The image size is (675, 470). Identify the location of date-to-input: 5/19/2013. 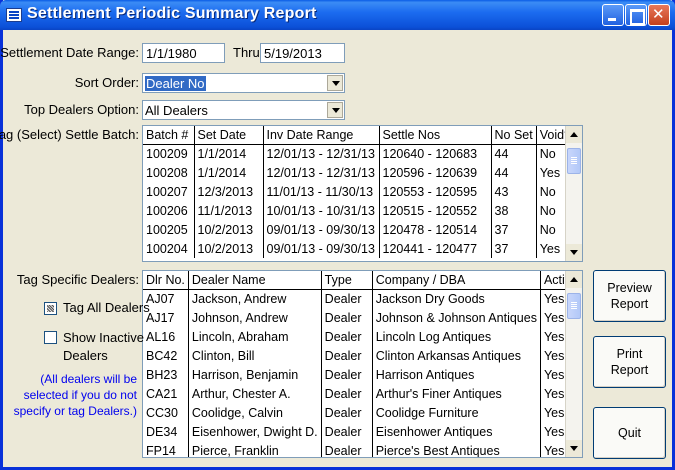
(302, 53).